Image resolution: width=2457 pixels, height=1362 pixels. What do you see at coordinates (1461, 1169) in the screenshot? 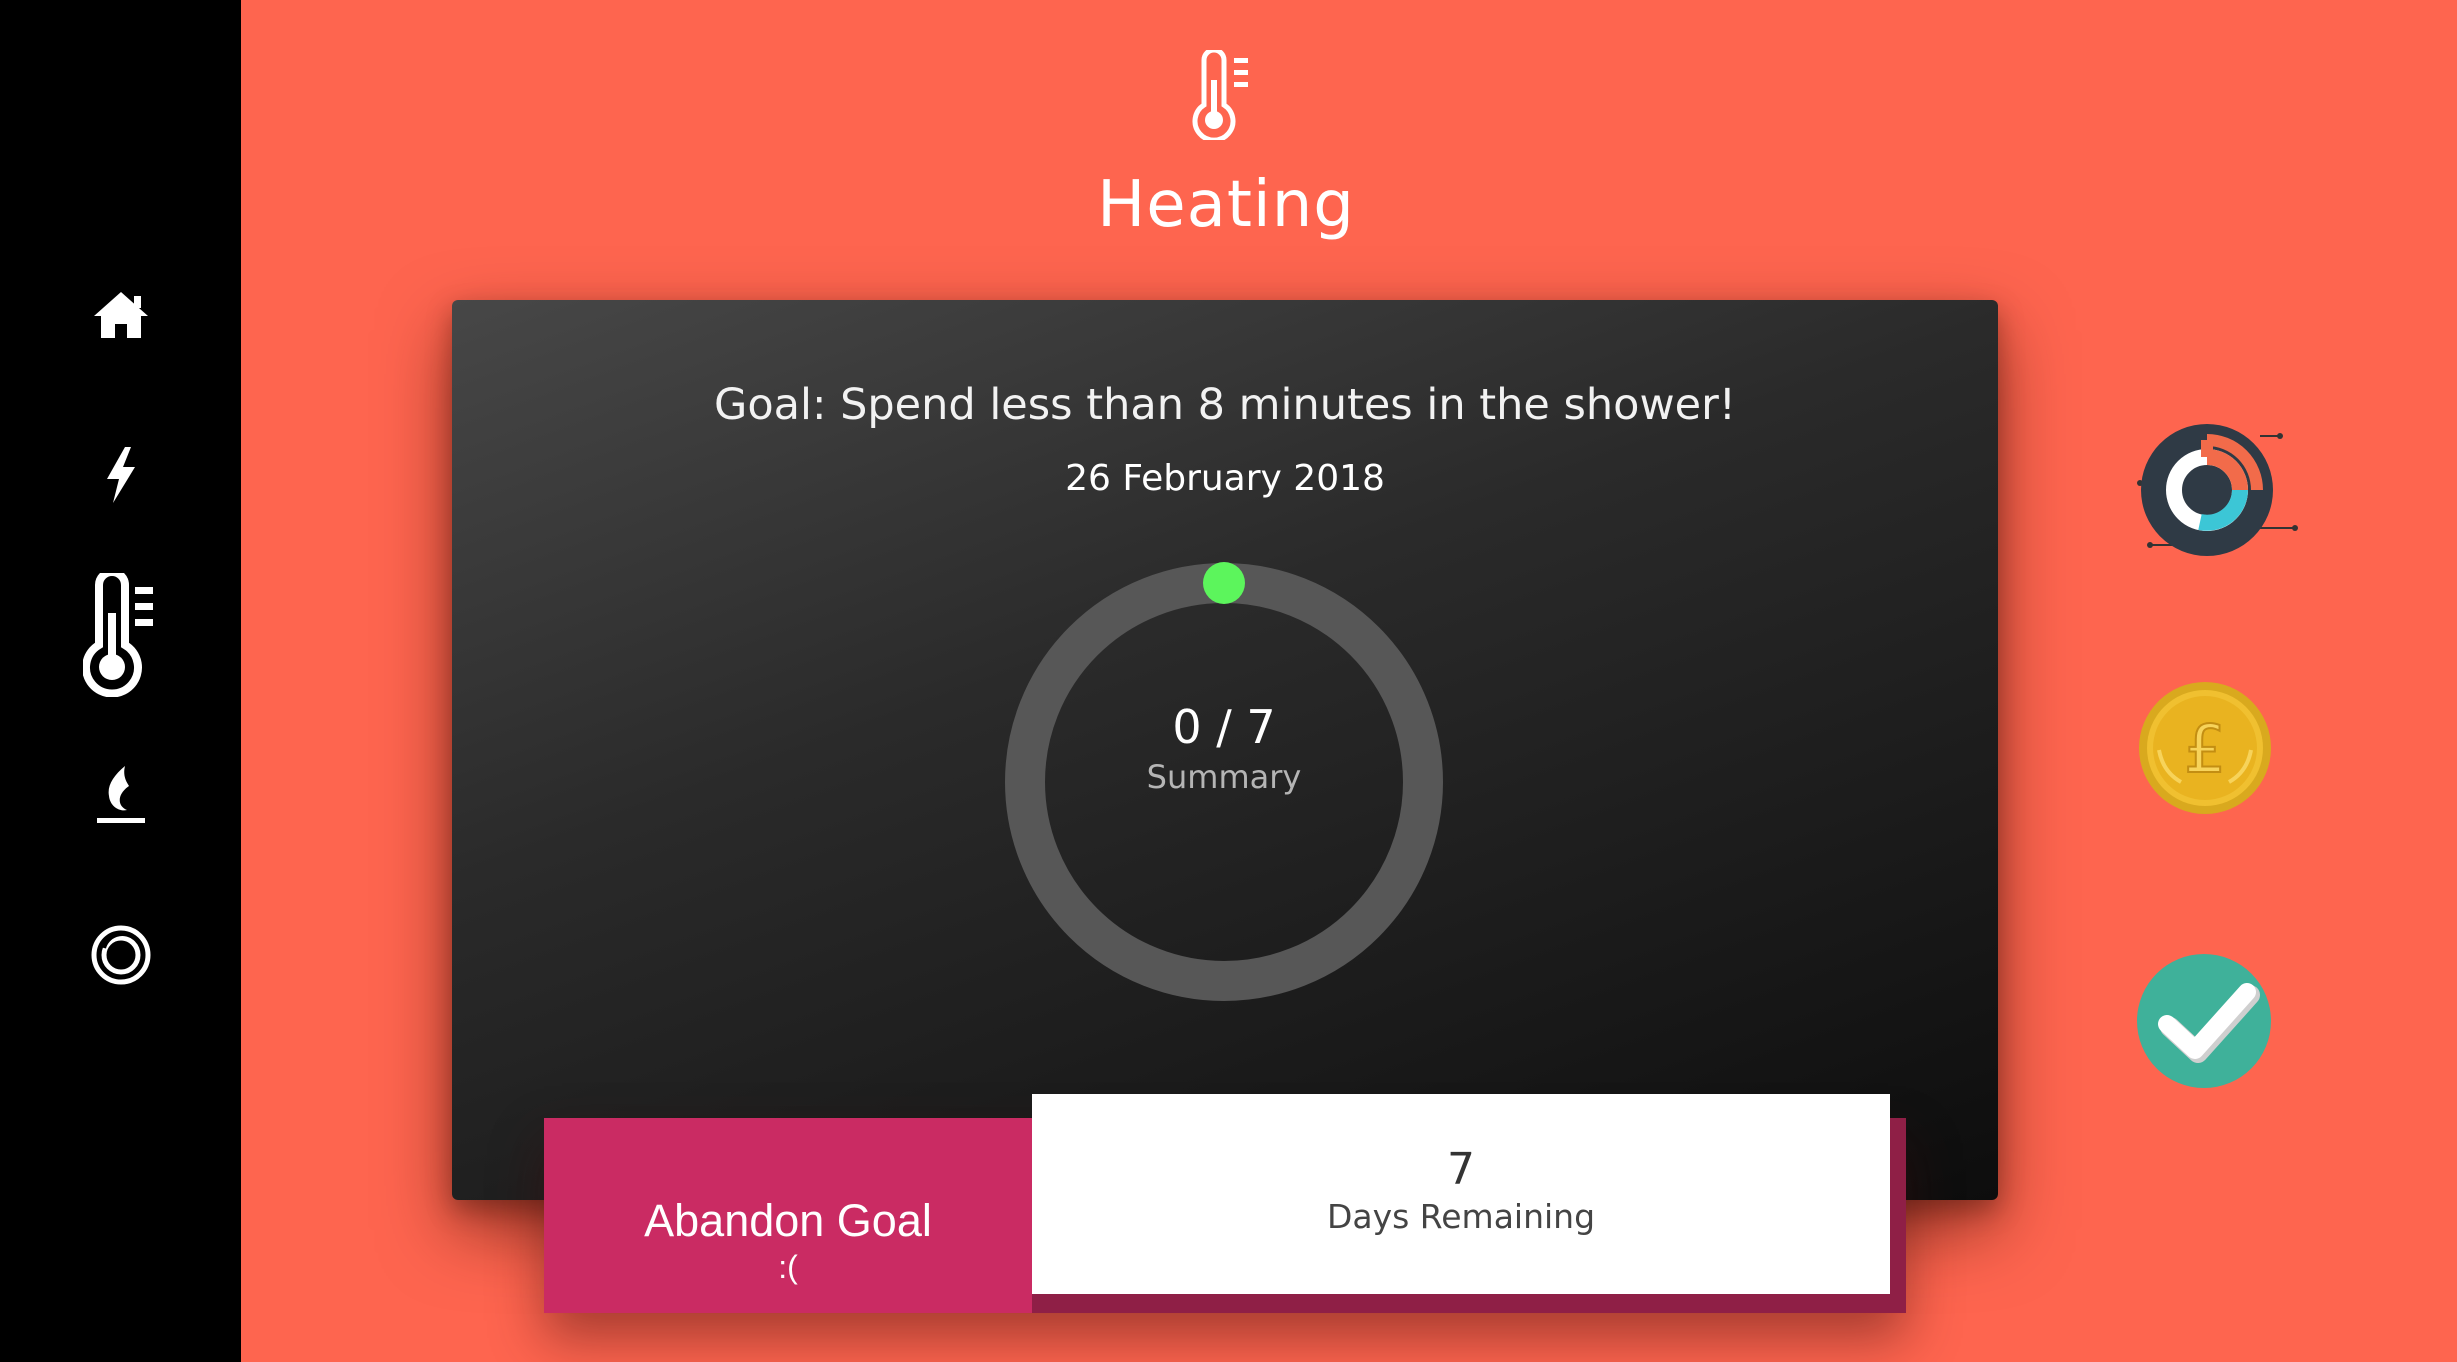
I see `days-remaining-value: 7` at bounding box center [1461, 1169].